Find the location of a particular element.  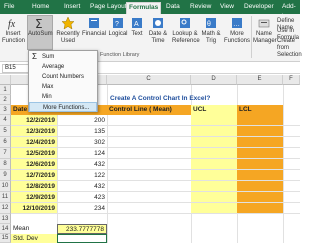

svg-text: Σ is located at coordinates (39, 23).